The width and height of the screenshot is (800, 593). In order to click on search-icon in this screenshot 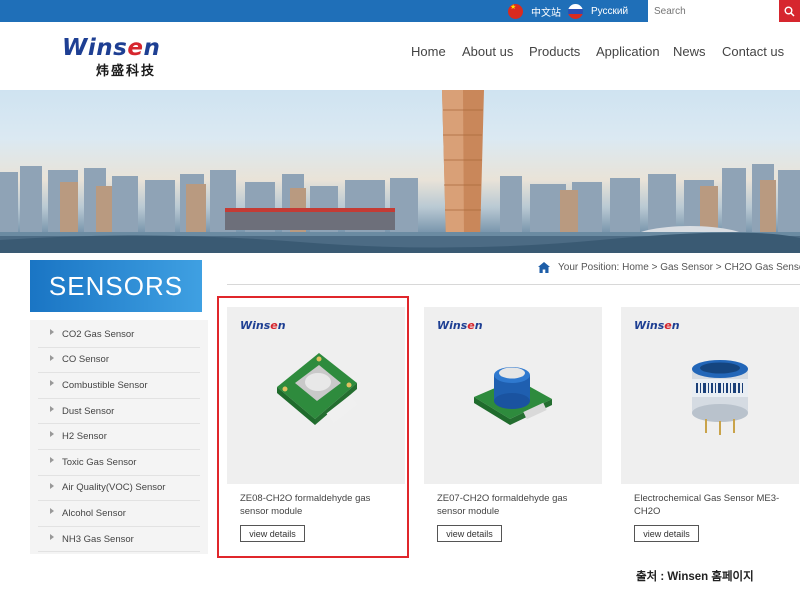, I will do `click(789, 11)`.